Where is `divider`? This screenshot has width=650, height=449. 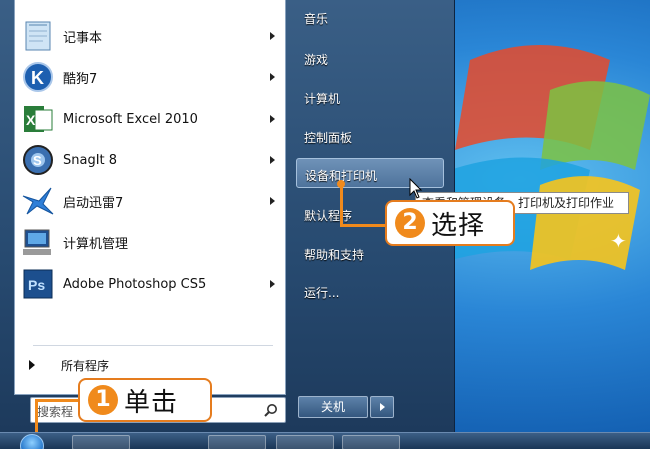 divider is located at coordinates (153, 345).